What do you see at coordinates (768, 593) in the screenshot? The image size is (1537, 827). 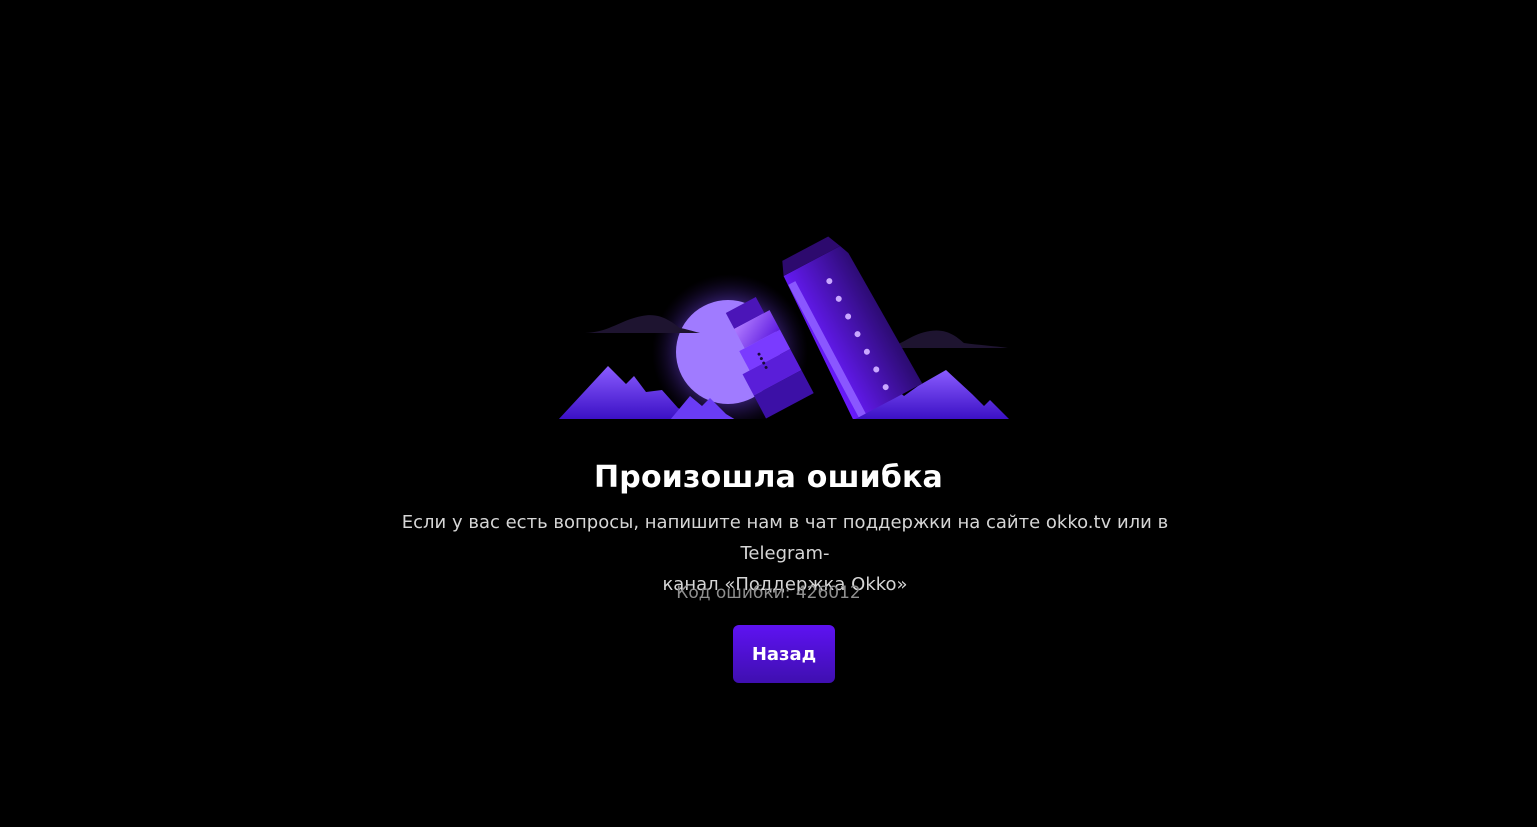 I see `error-code: Код ошибки: 426012` at bounding box center [768, 593].